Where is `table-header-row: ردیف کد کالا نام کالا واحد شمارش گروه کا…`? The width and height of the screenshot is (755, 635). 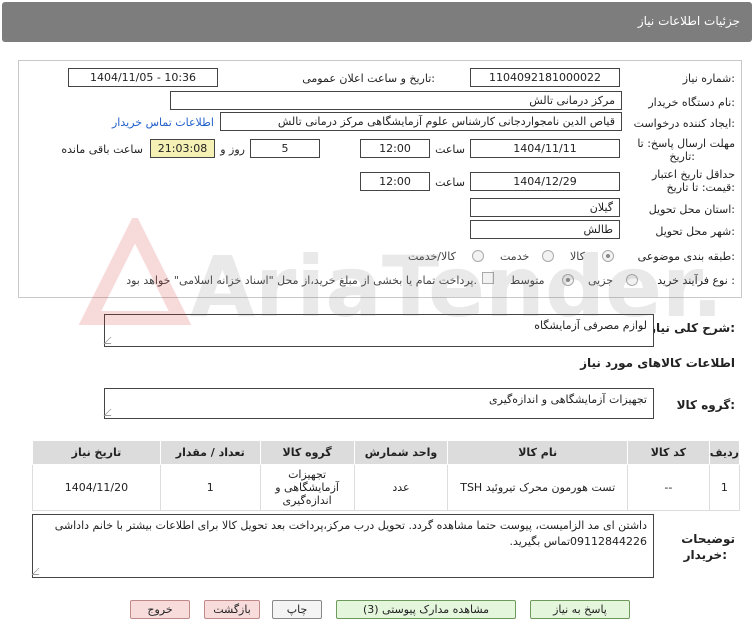
table-header-row: ردیف کد کالا نام کالا واحد شمارش گروه کا… is located at coordinates (386, 452).